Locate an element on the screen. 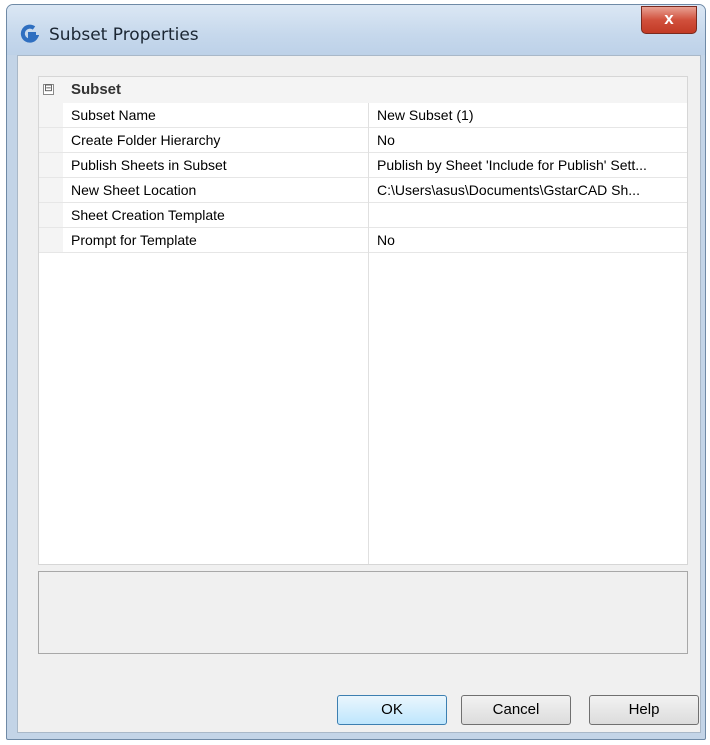  group-label: Subset is located at coordinates (96, 89).